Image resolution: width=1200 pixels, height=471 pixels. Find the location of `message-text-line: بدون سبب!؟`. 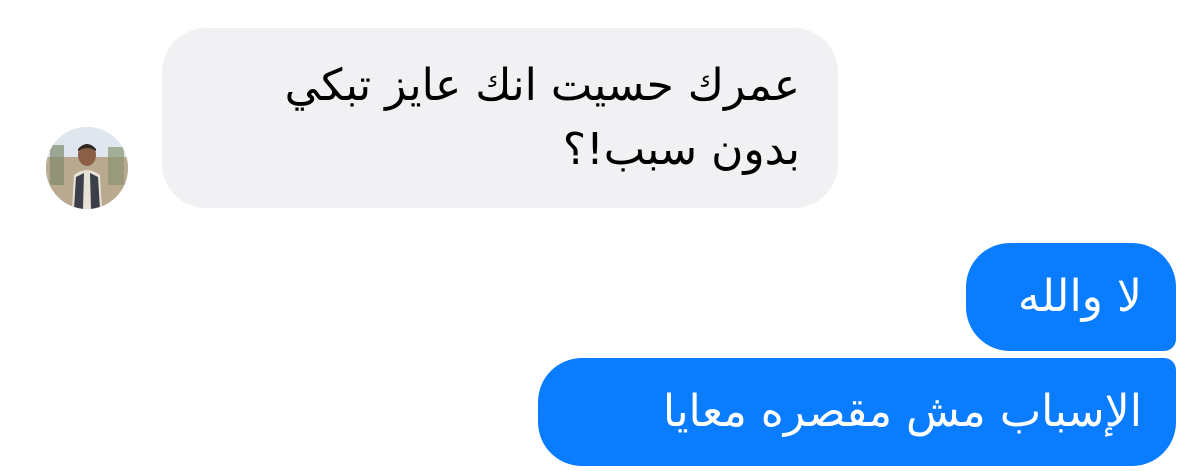

message-text-line: بدون سبب!؟ is located at coordinates (681, 149).